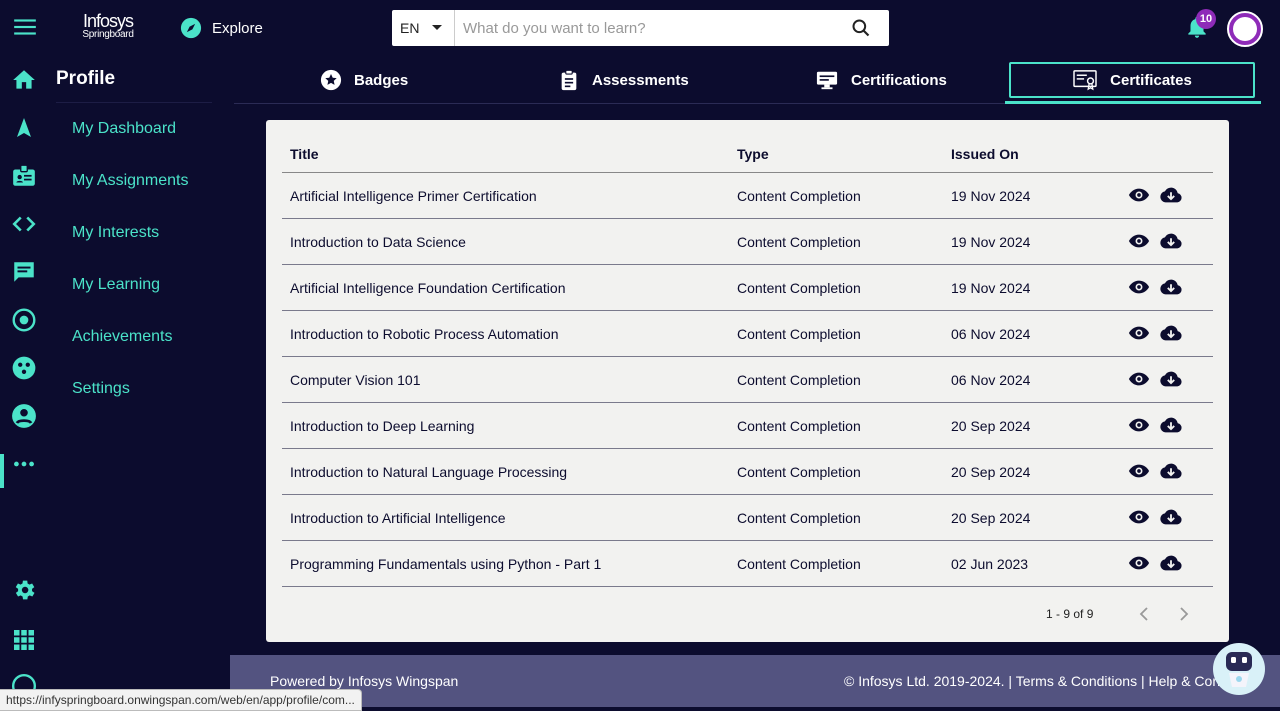 The height and width of the screenshot is (711, 1280). I want to click on tab-assessments-label: Assessments, so click(640, 80).